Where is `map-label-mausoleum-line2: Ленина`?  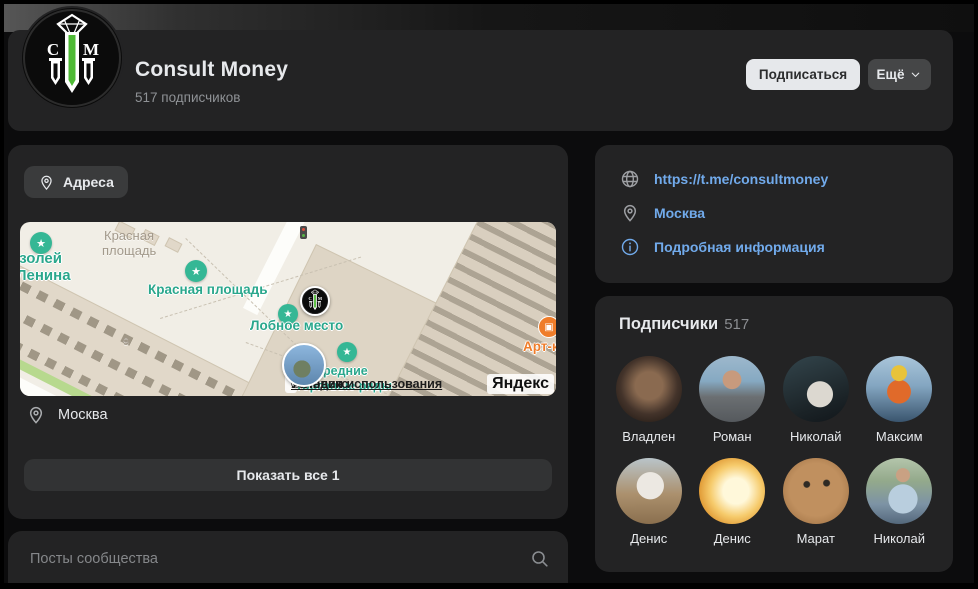 map-label-mausoleum-line2: Ленина is located at coordinates (45, 275).